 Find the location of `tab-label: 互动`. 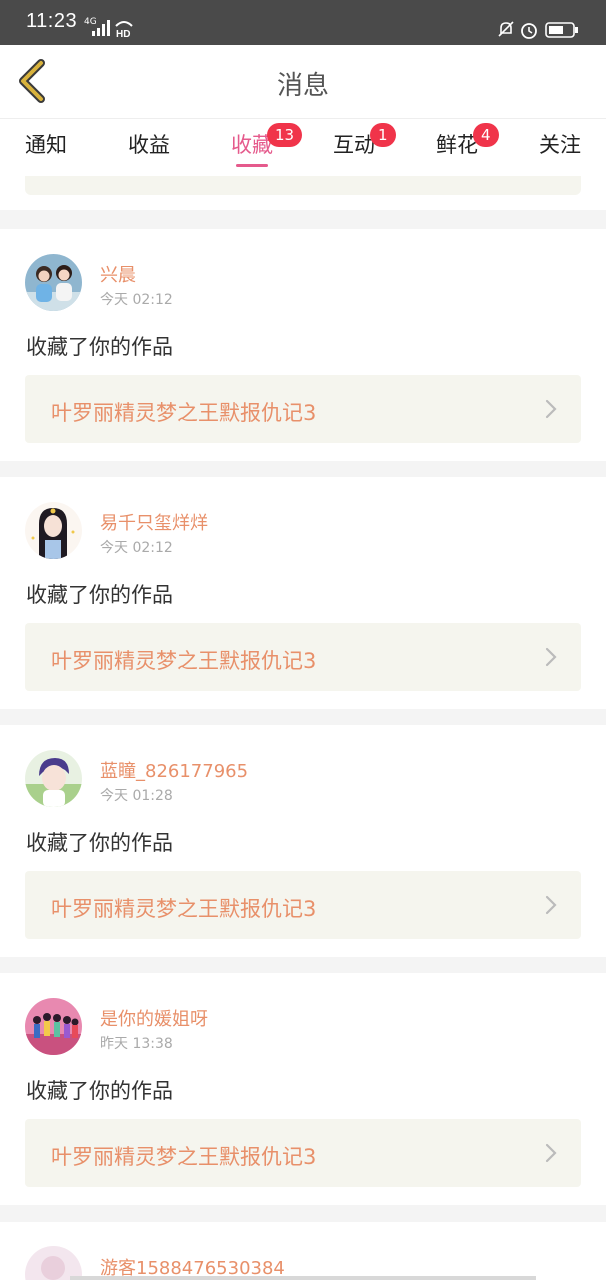

tab-label: 互动 is located at coordinates (354, 145).